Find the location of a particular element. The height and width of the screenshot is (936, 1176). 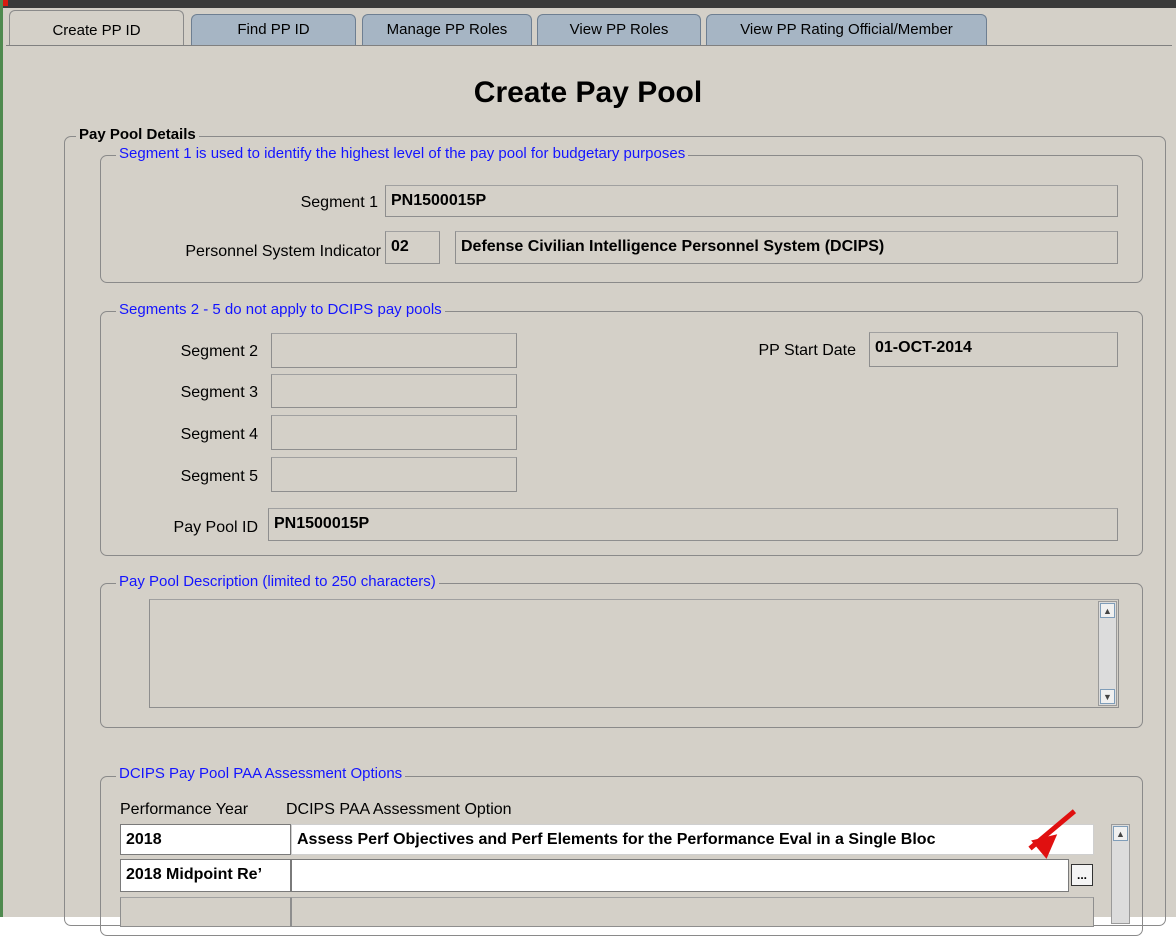

tab-create-pp-id: Create PP ID is located at coordinates (96, 28).